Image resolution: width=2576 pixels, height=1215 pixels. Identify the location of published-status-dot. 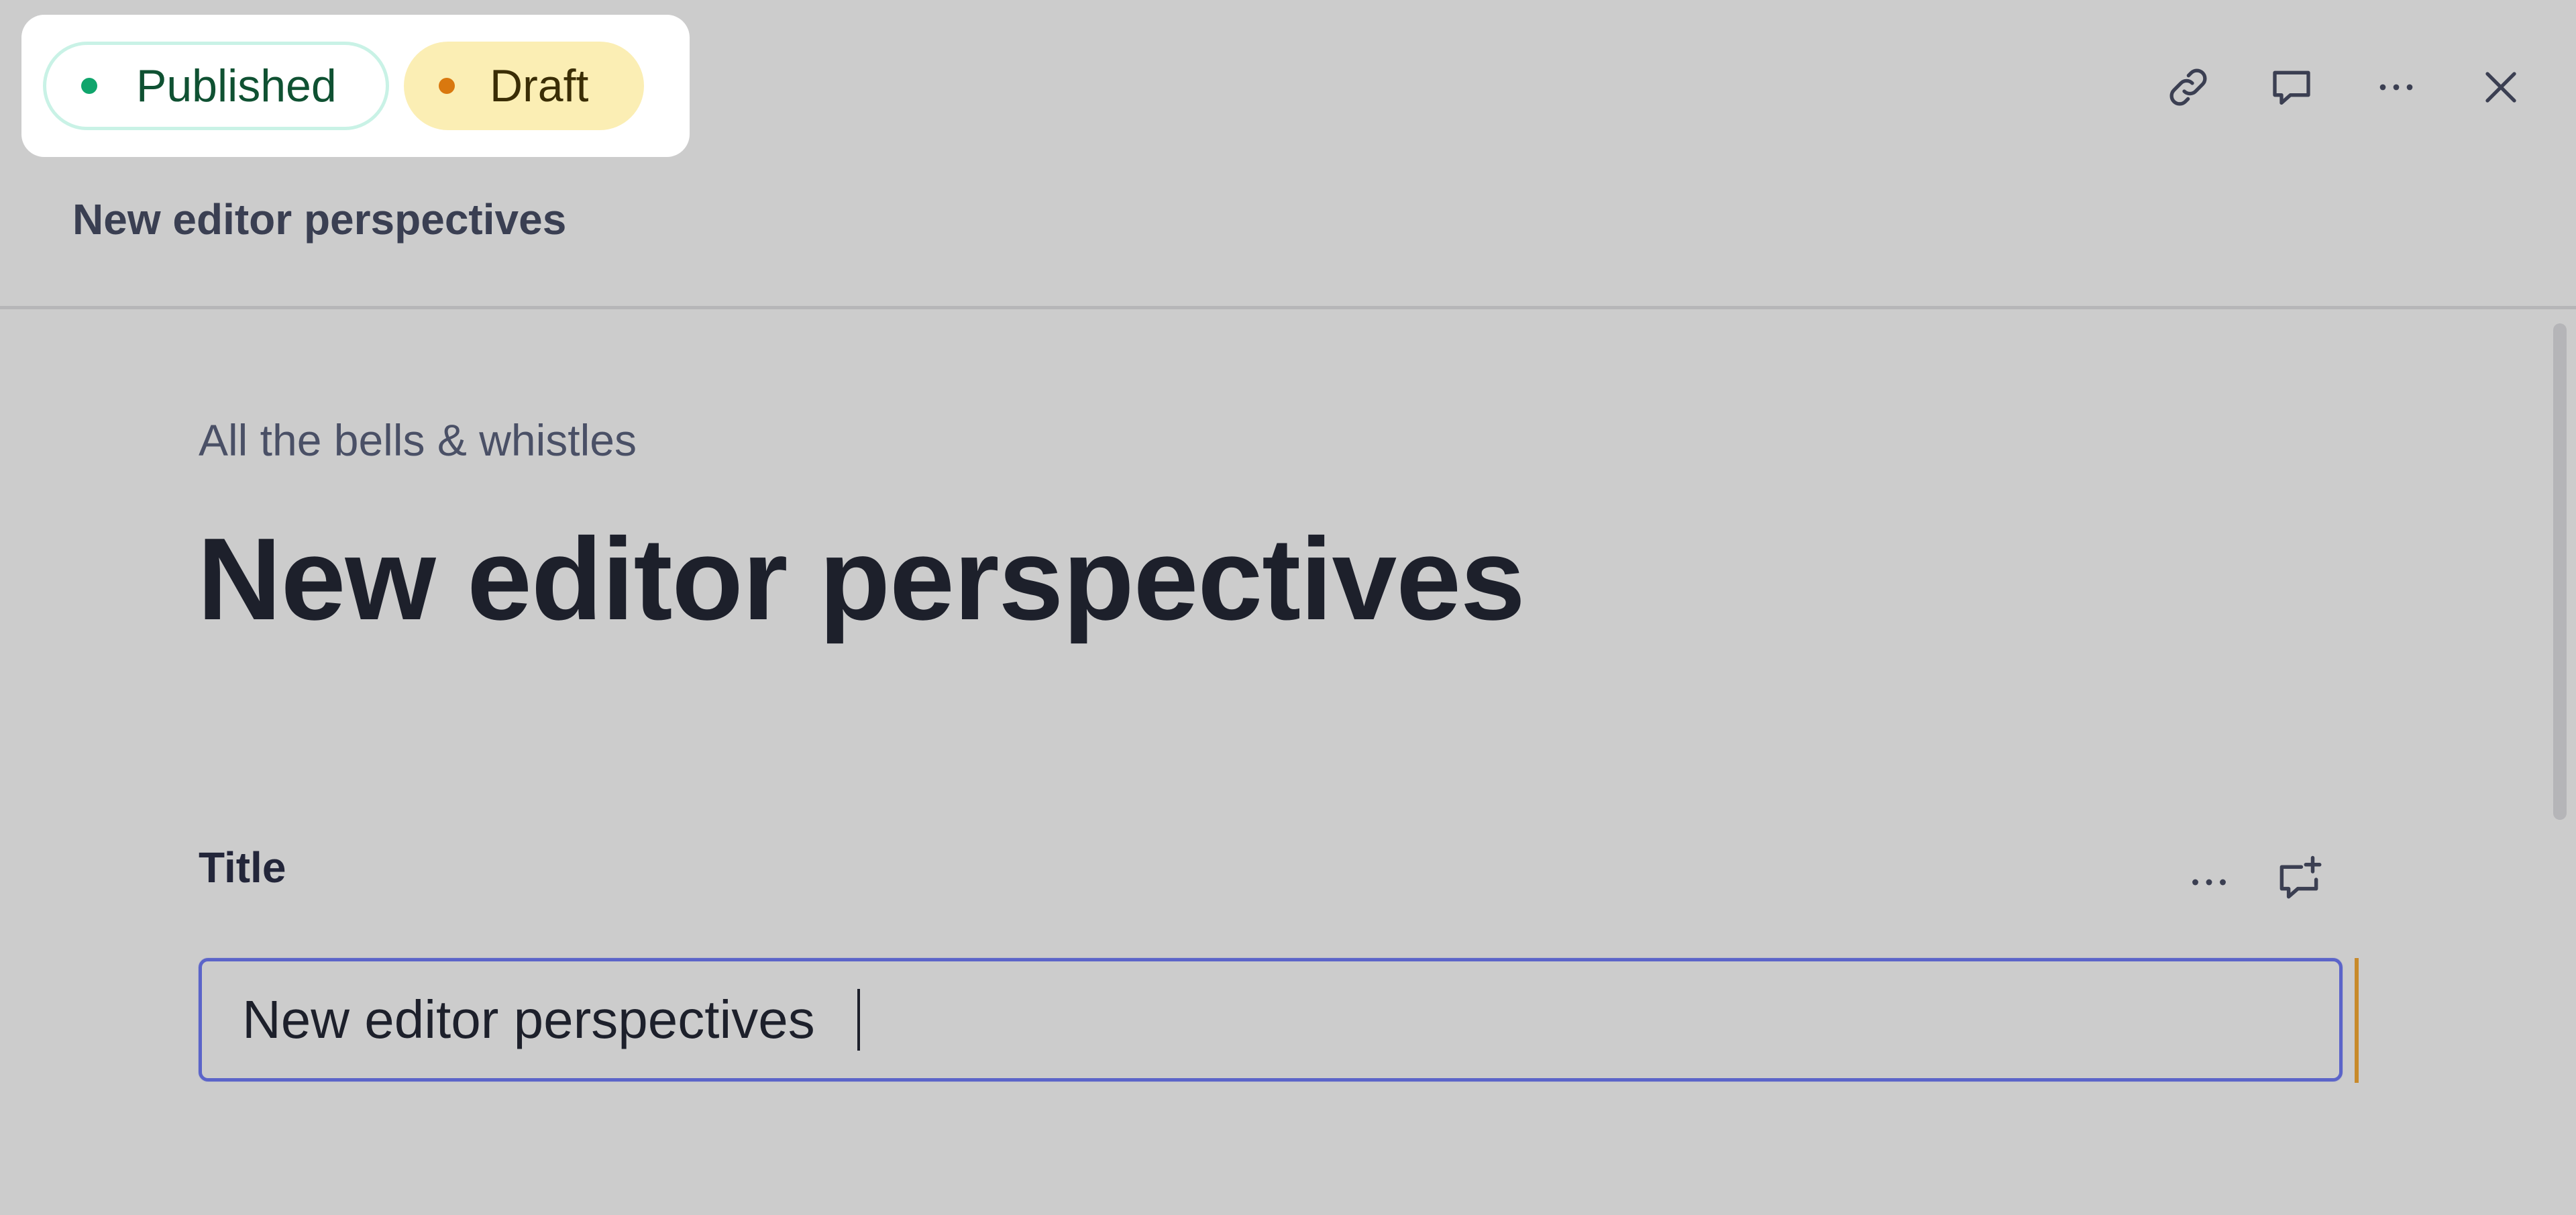
(89, 86).